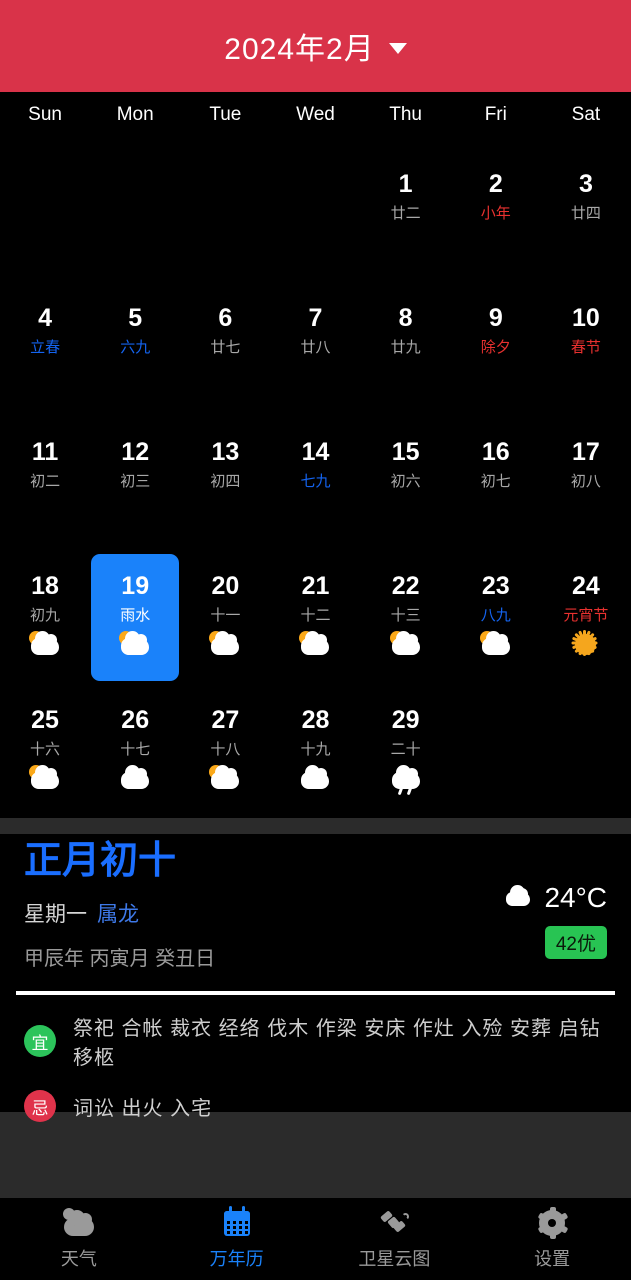 This screenshot has width=631, height=1280. I want to click on day-number: 4, so click(45, 318).